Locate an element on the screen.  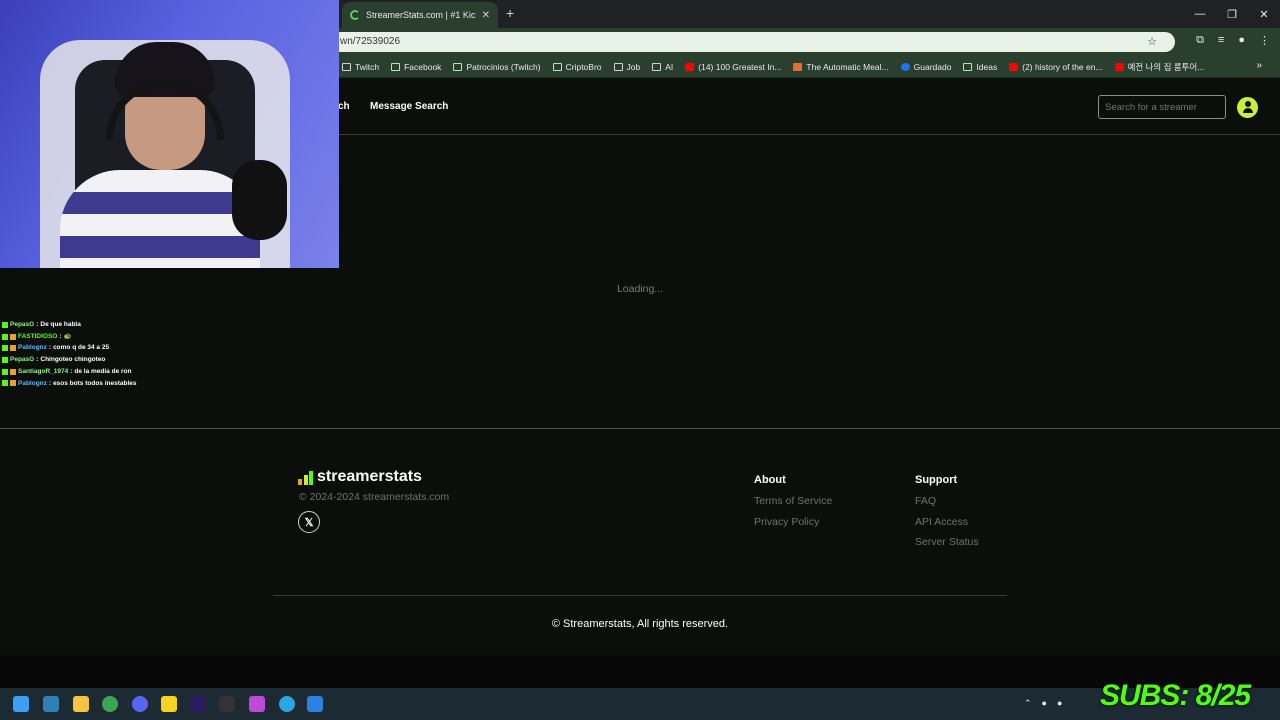
premiere-pro-icon is located at coordinates (198, 704).